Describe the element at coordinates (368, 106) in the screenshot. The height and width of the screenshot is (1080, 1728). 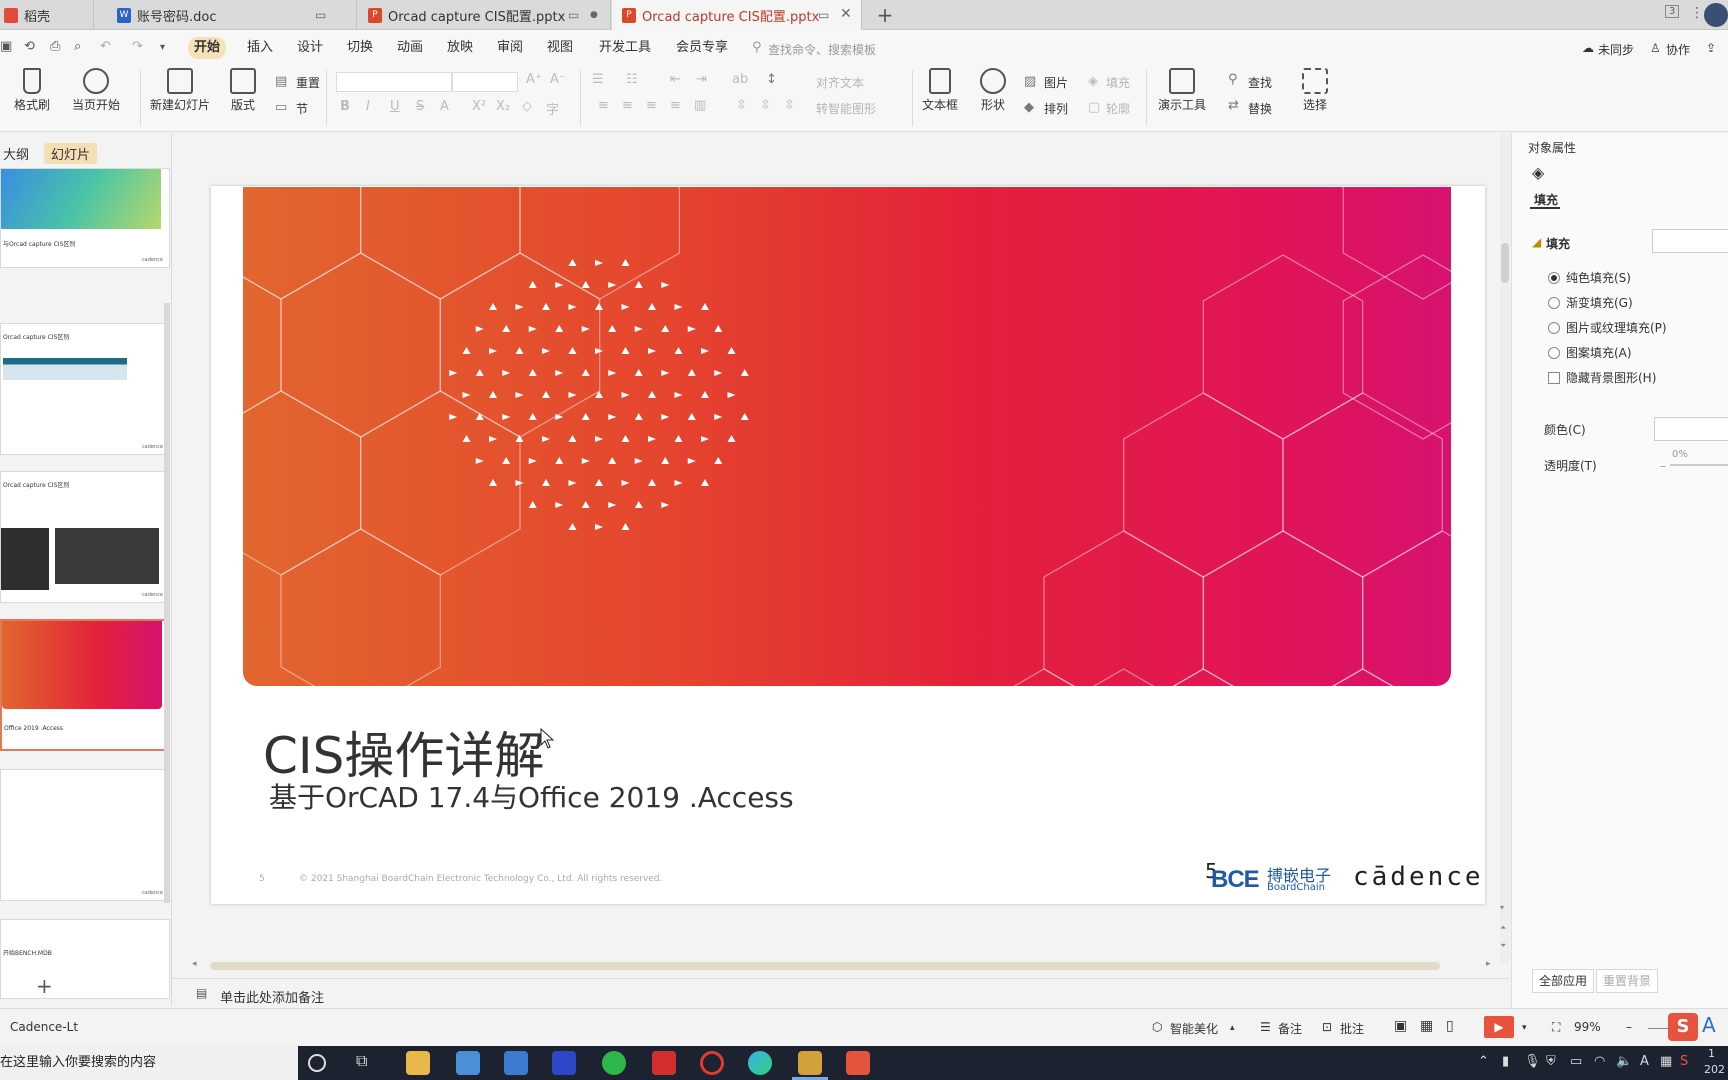
I see `italic-icon: I` at that location.